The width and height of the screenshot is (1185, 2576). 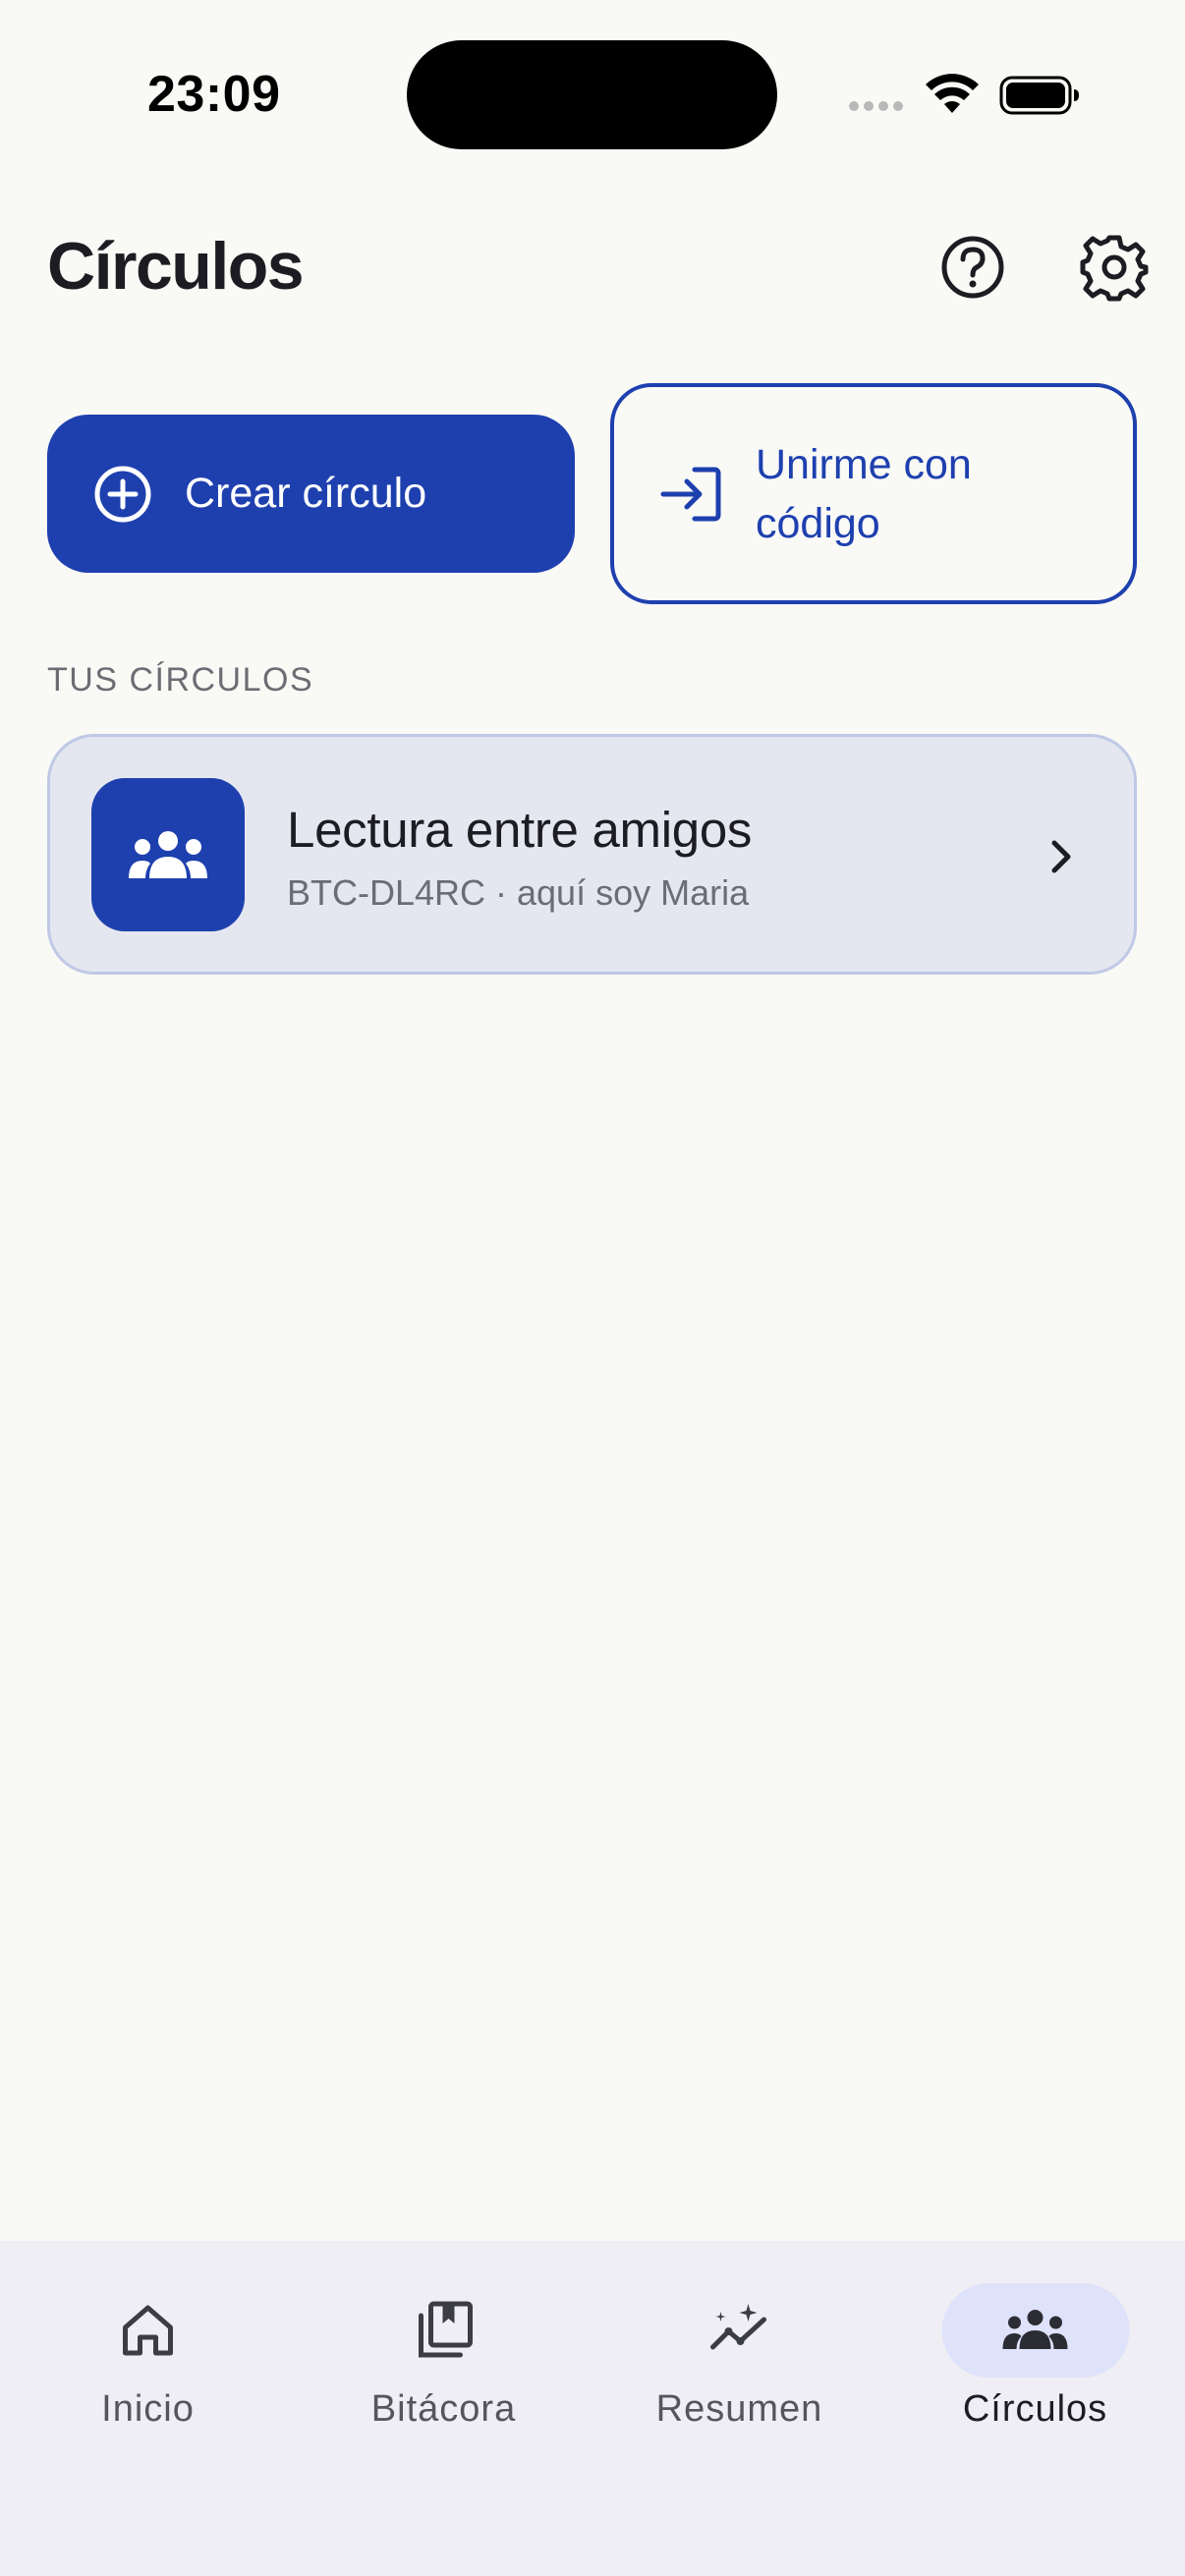 I want to click on create-circle-button: Crear círculo, so click(x=311, y=494).